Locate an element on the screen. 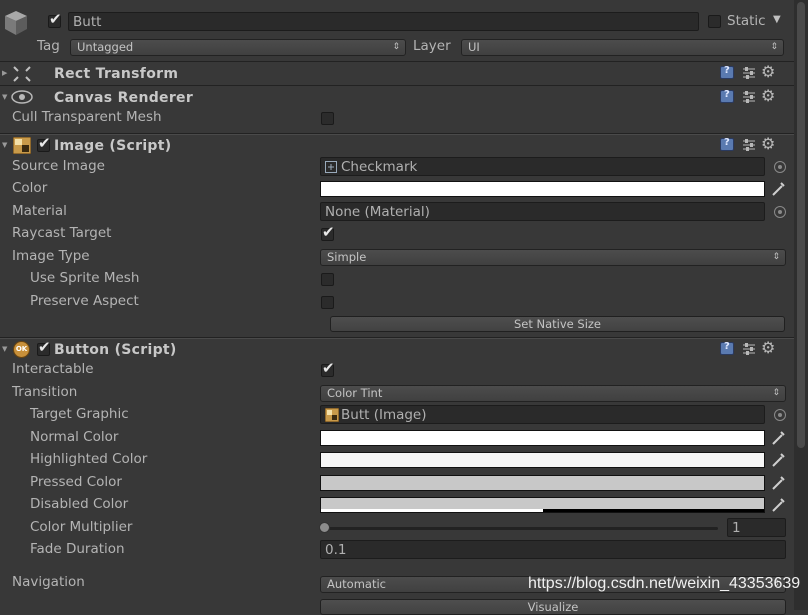 Image resolution: width=808 pixels, height=615 pixels. vertical-scrollbar is located at coordinates (801, 305).